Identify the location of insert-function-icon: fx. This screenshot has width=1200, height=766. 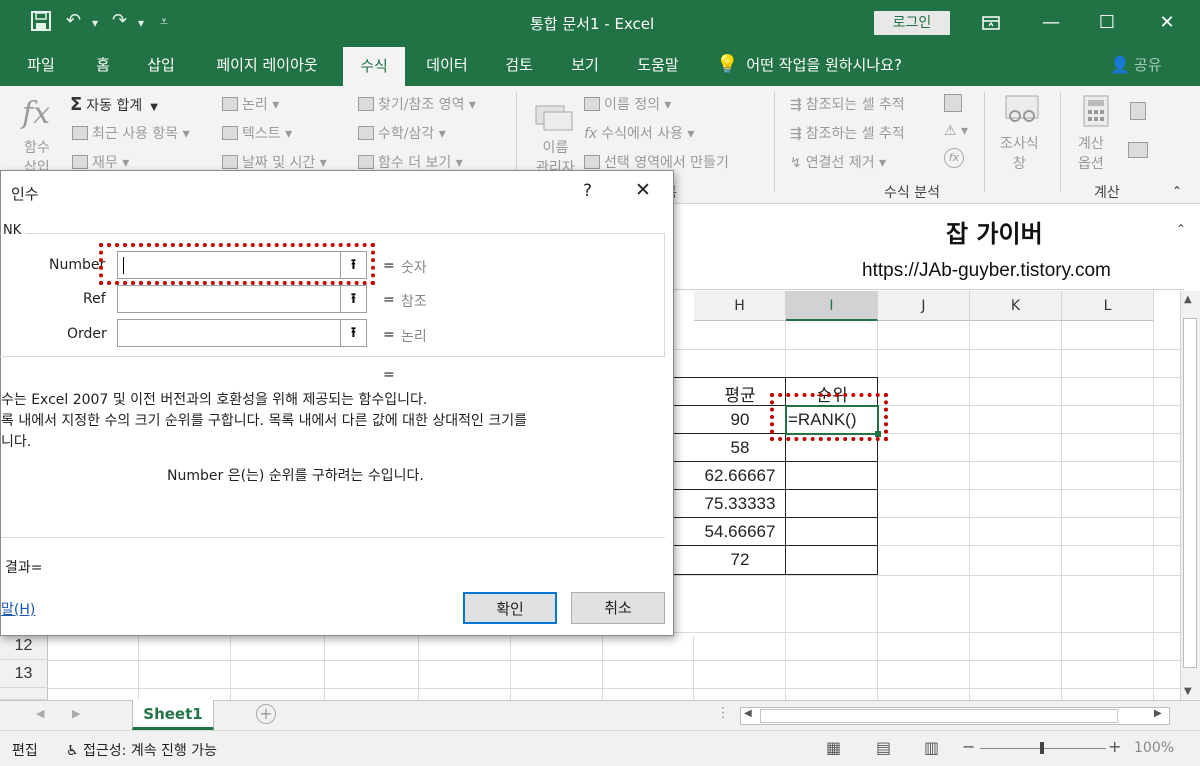
(36, 113).